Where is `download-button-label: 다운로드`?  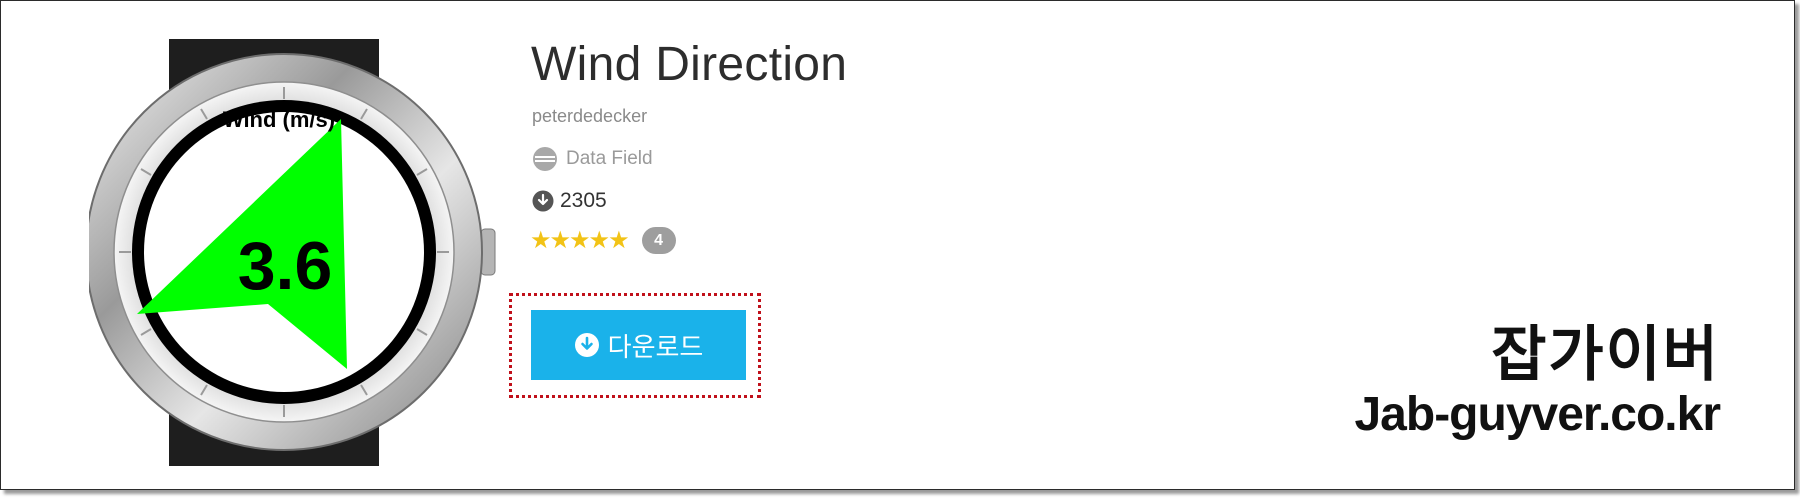 download-button-label: 다운로드 is located at coordinates (655, 346).